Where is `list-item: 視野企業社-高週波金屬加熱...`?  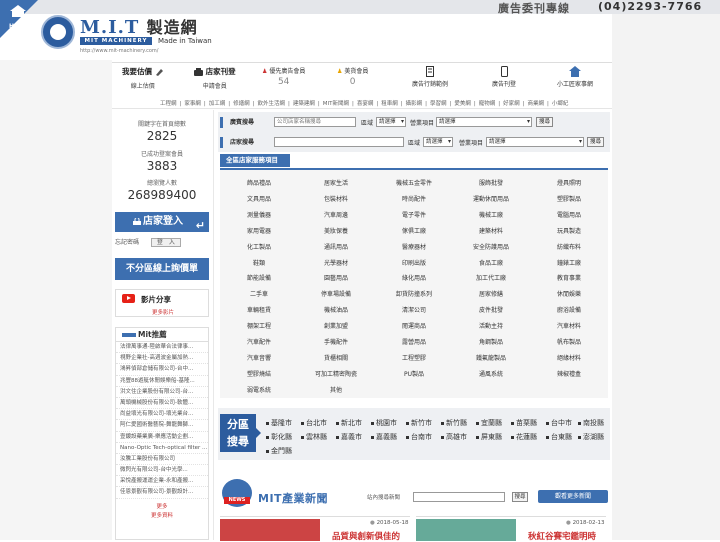
list-item: 視野企業社-高週波金屬加熱... is located at coordinates (162, 359).